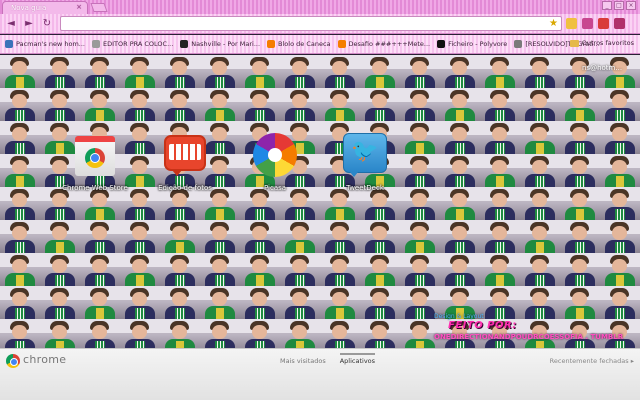  What do you see at coordinates (472, 44) in the screenshot?
I see `bookmark-item: Ficheiro - Polyvore` at bounding box center [472, 44].